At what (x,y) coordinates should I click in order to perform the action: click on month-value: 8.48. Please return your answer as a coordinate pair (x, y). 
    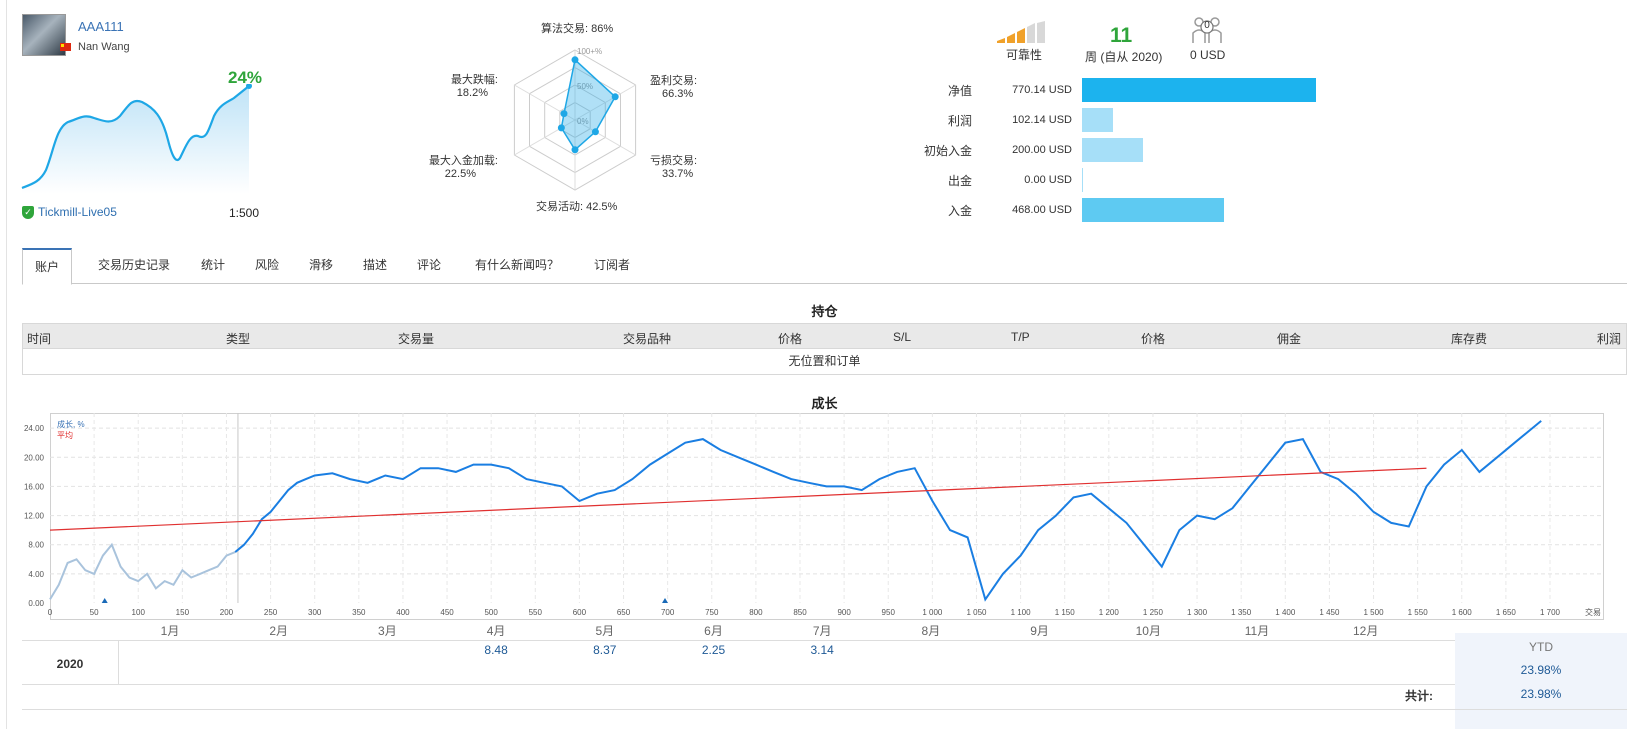
    Looking at the image, I should click on (496, 650).